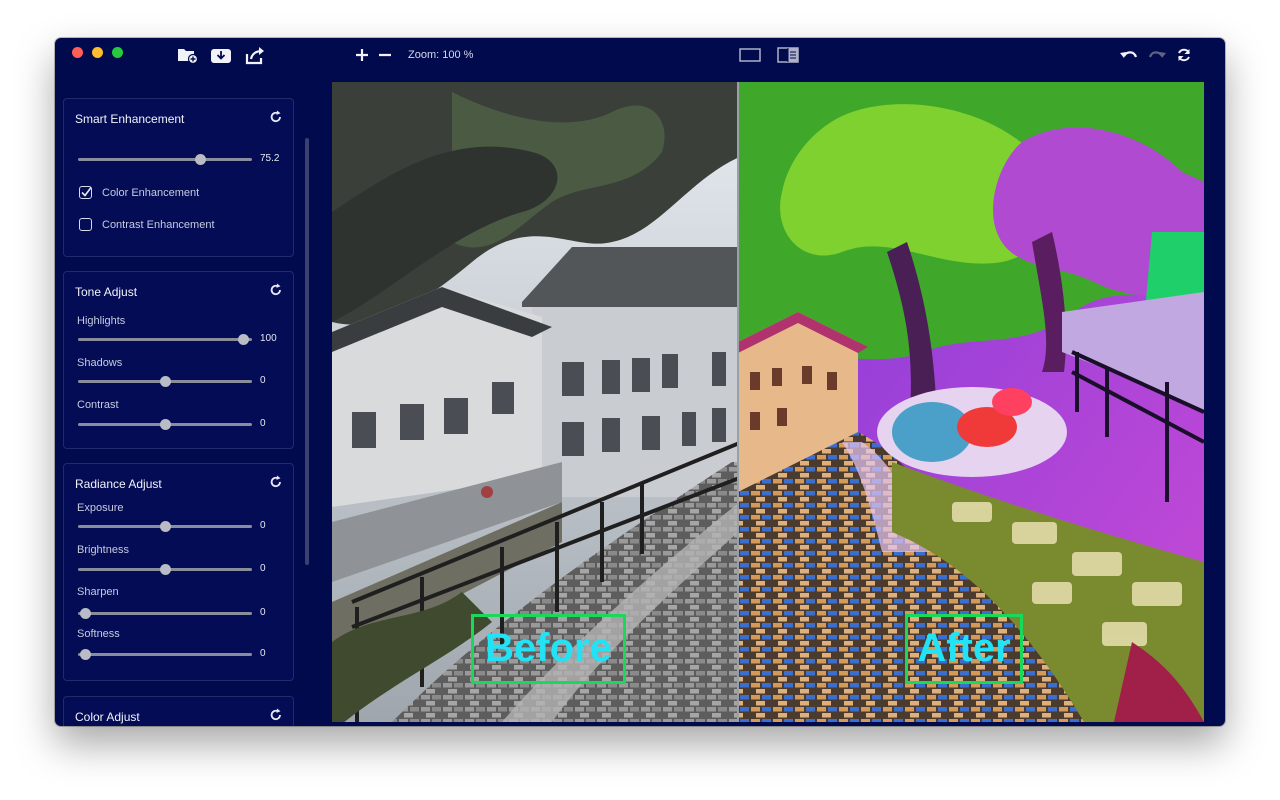 The height and width of the screenshot is (800, 1280). I want to click on undo-button, so click(1129, 55).